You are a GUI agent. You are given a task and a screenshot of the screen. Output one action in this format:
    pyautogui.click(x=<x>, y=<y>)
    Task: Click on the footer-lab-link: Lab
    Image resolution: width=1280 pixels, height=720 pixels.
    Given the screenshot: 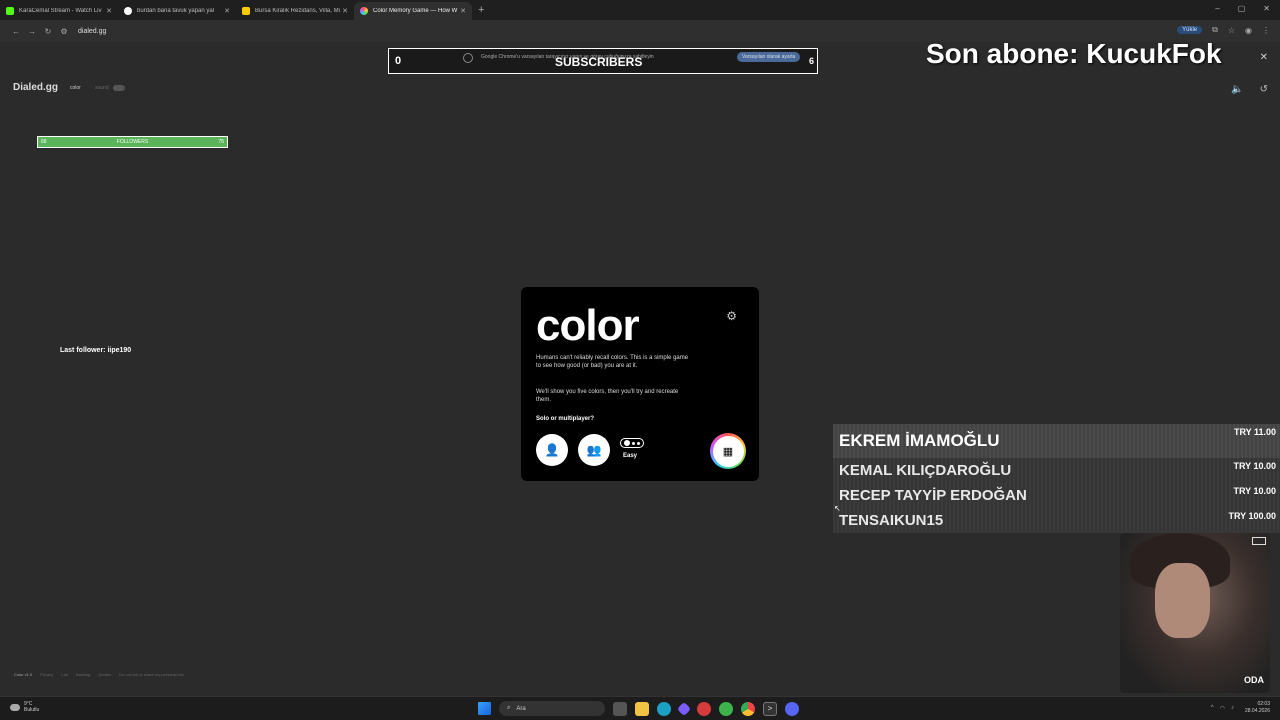 What is the action you would take?
    pyautogui.click(x=64, y=674)
    